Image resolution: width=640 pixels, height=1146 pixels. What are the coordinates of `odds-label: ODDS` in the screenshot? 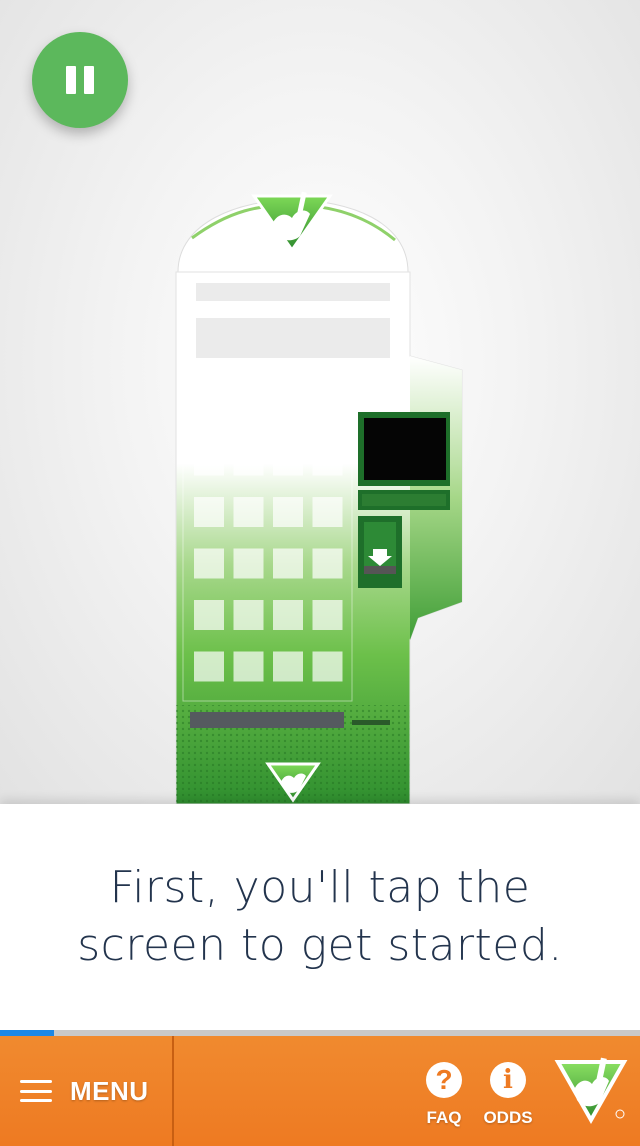 It's located at (508, 1117).